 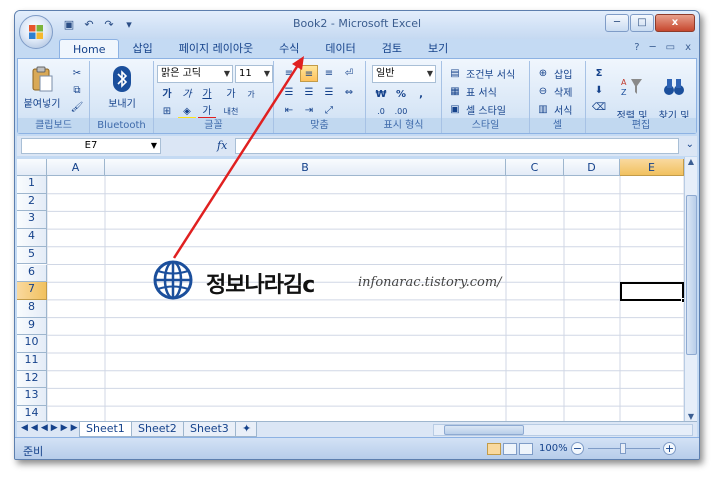 I want to click on workbook-close-button: x, so click(x=688, y=47).